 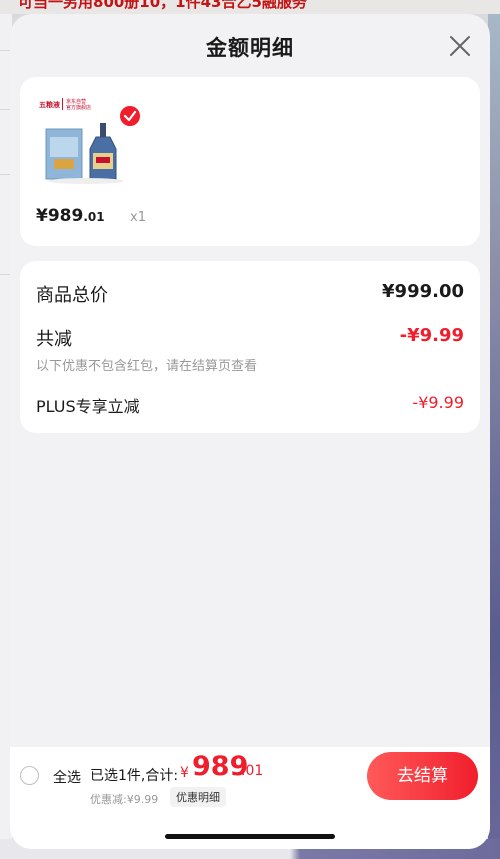 What do you see at coordinates (124, 799) in the screenshot?
I see `footer-discount-text: 优惠减:¥9.99` at bounding box center [124, 799].